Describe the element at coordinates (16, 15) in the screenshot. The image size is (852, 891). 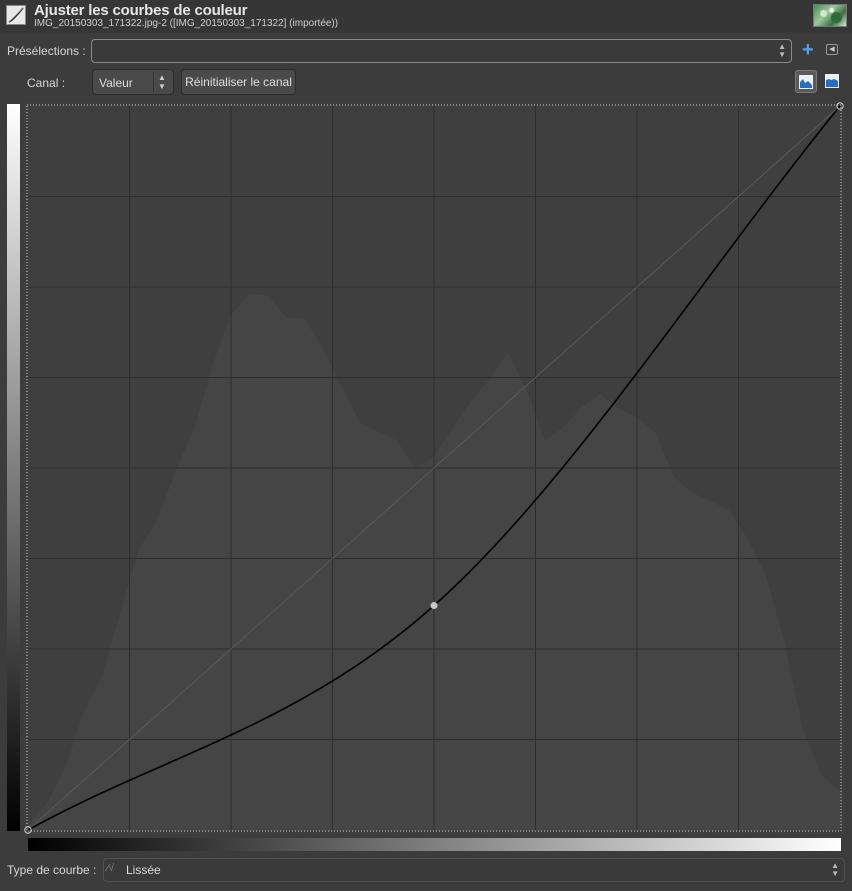
I see `curves-tool-icon` at that location.